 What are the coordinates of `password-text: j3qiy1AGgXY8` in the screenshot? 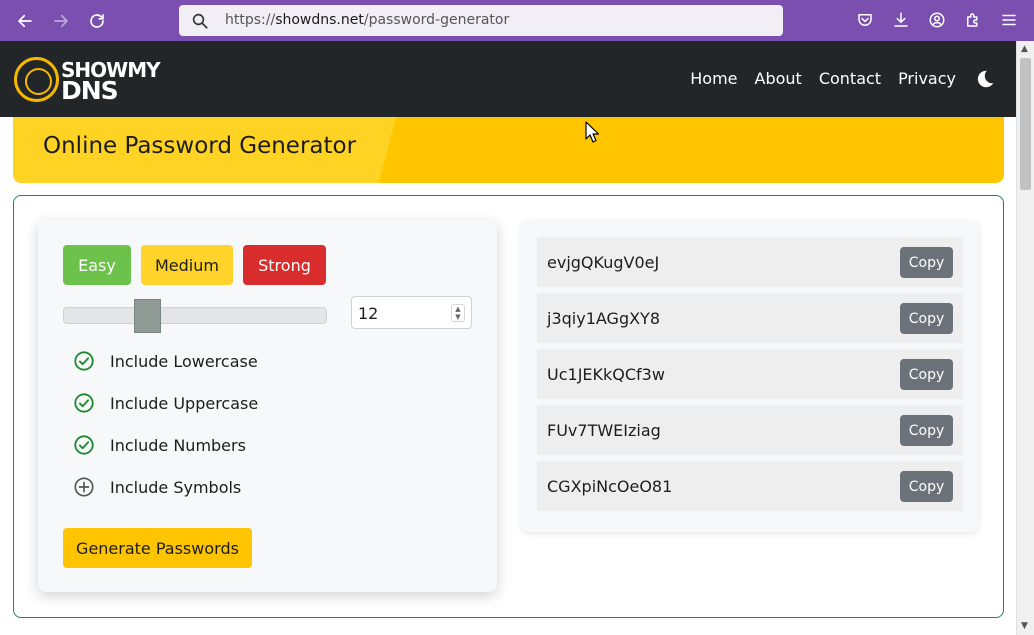 It's located at (604, 318).